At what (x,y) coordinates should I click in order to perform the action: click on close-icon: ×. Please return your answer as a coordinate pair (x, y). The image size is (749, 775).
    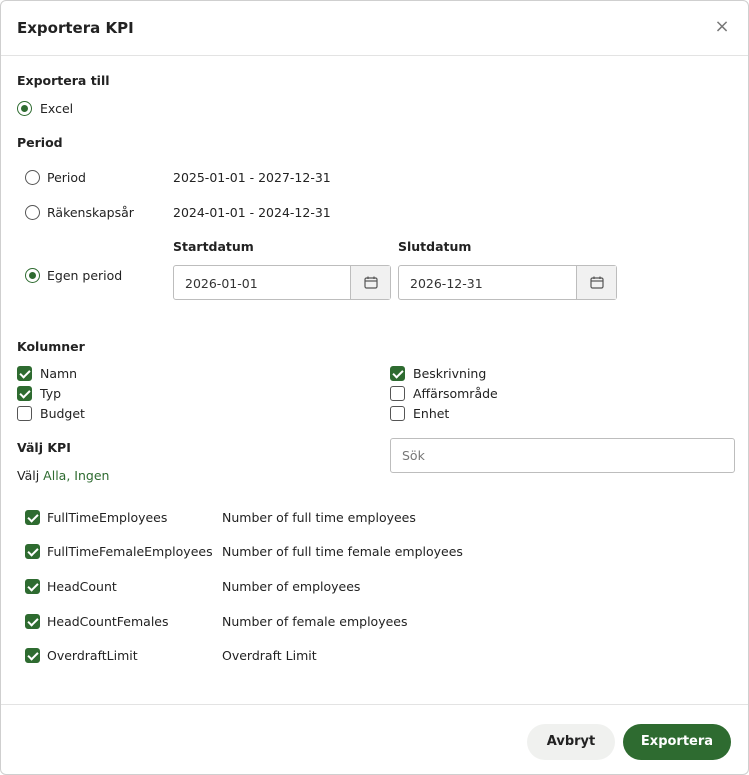
    Looking at the image, I should click on (722, 27).